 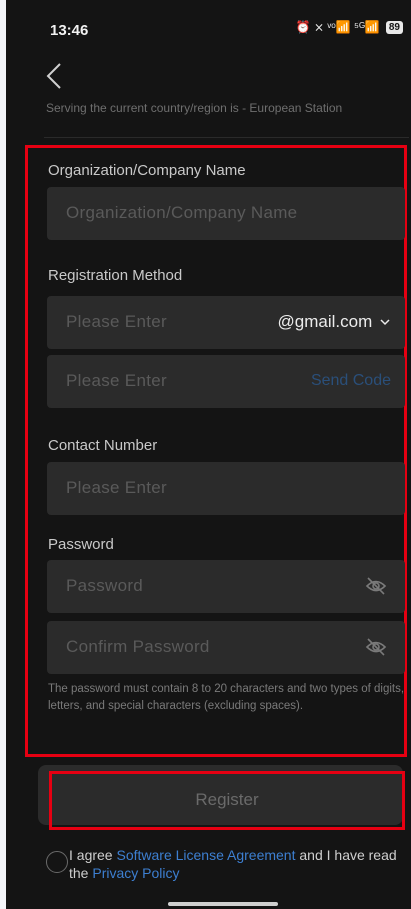 I want to click on confirm-password-placeholder: Confirm Password, so click(x=138, y=646).